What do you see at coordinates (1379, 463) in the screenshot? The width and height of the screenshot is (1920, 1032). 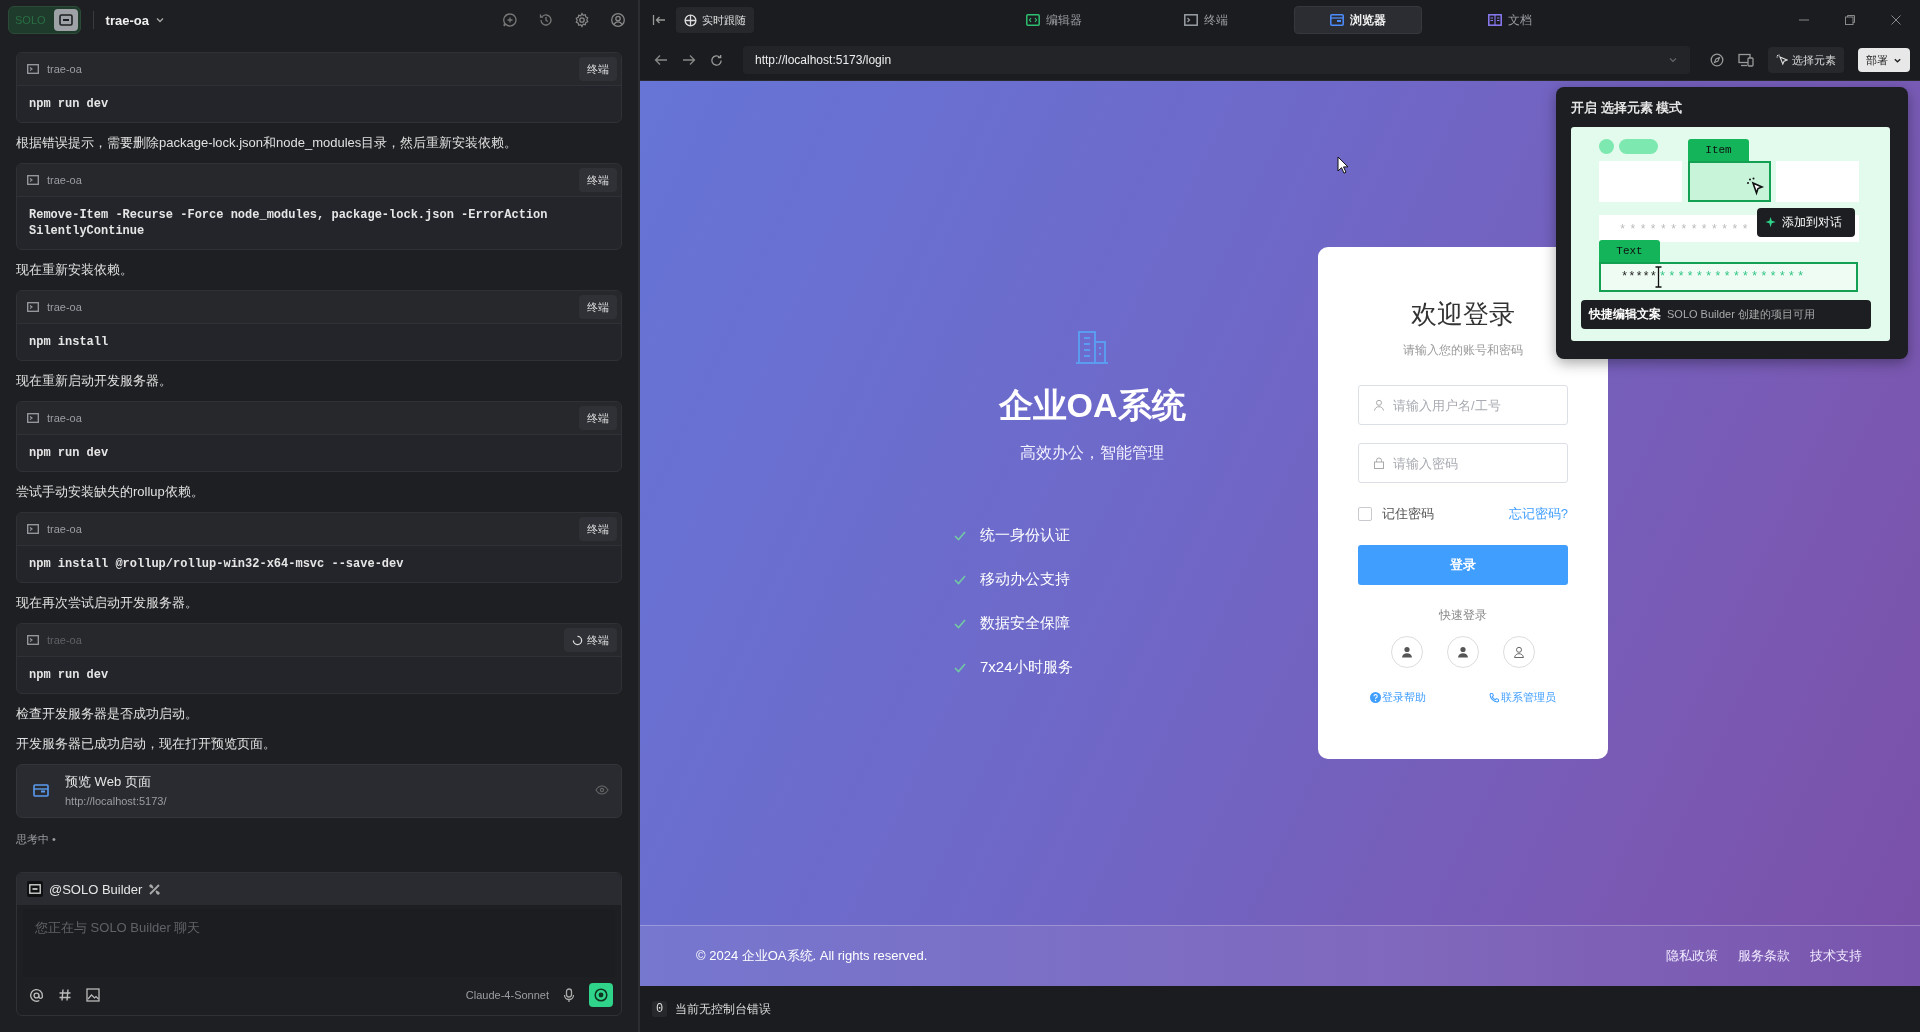 I see `lock-icon` at bounding box center [1379, 463].